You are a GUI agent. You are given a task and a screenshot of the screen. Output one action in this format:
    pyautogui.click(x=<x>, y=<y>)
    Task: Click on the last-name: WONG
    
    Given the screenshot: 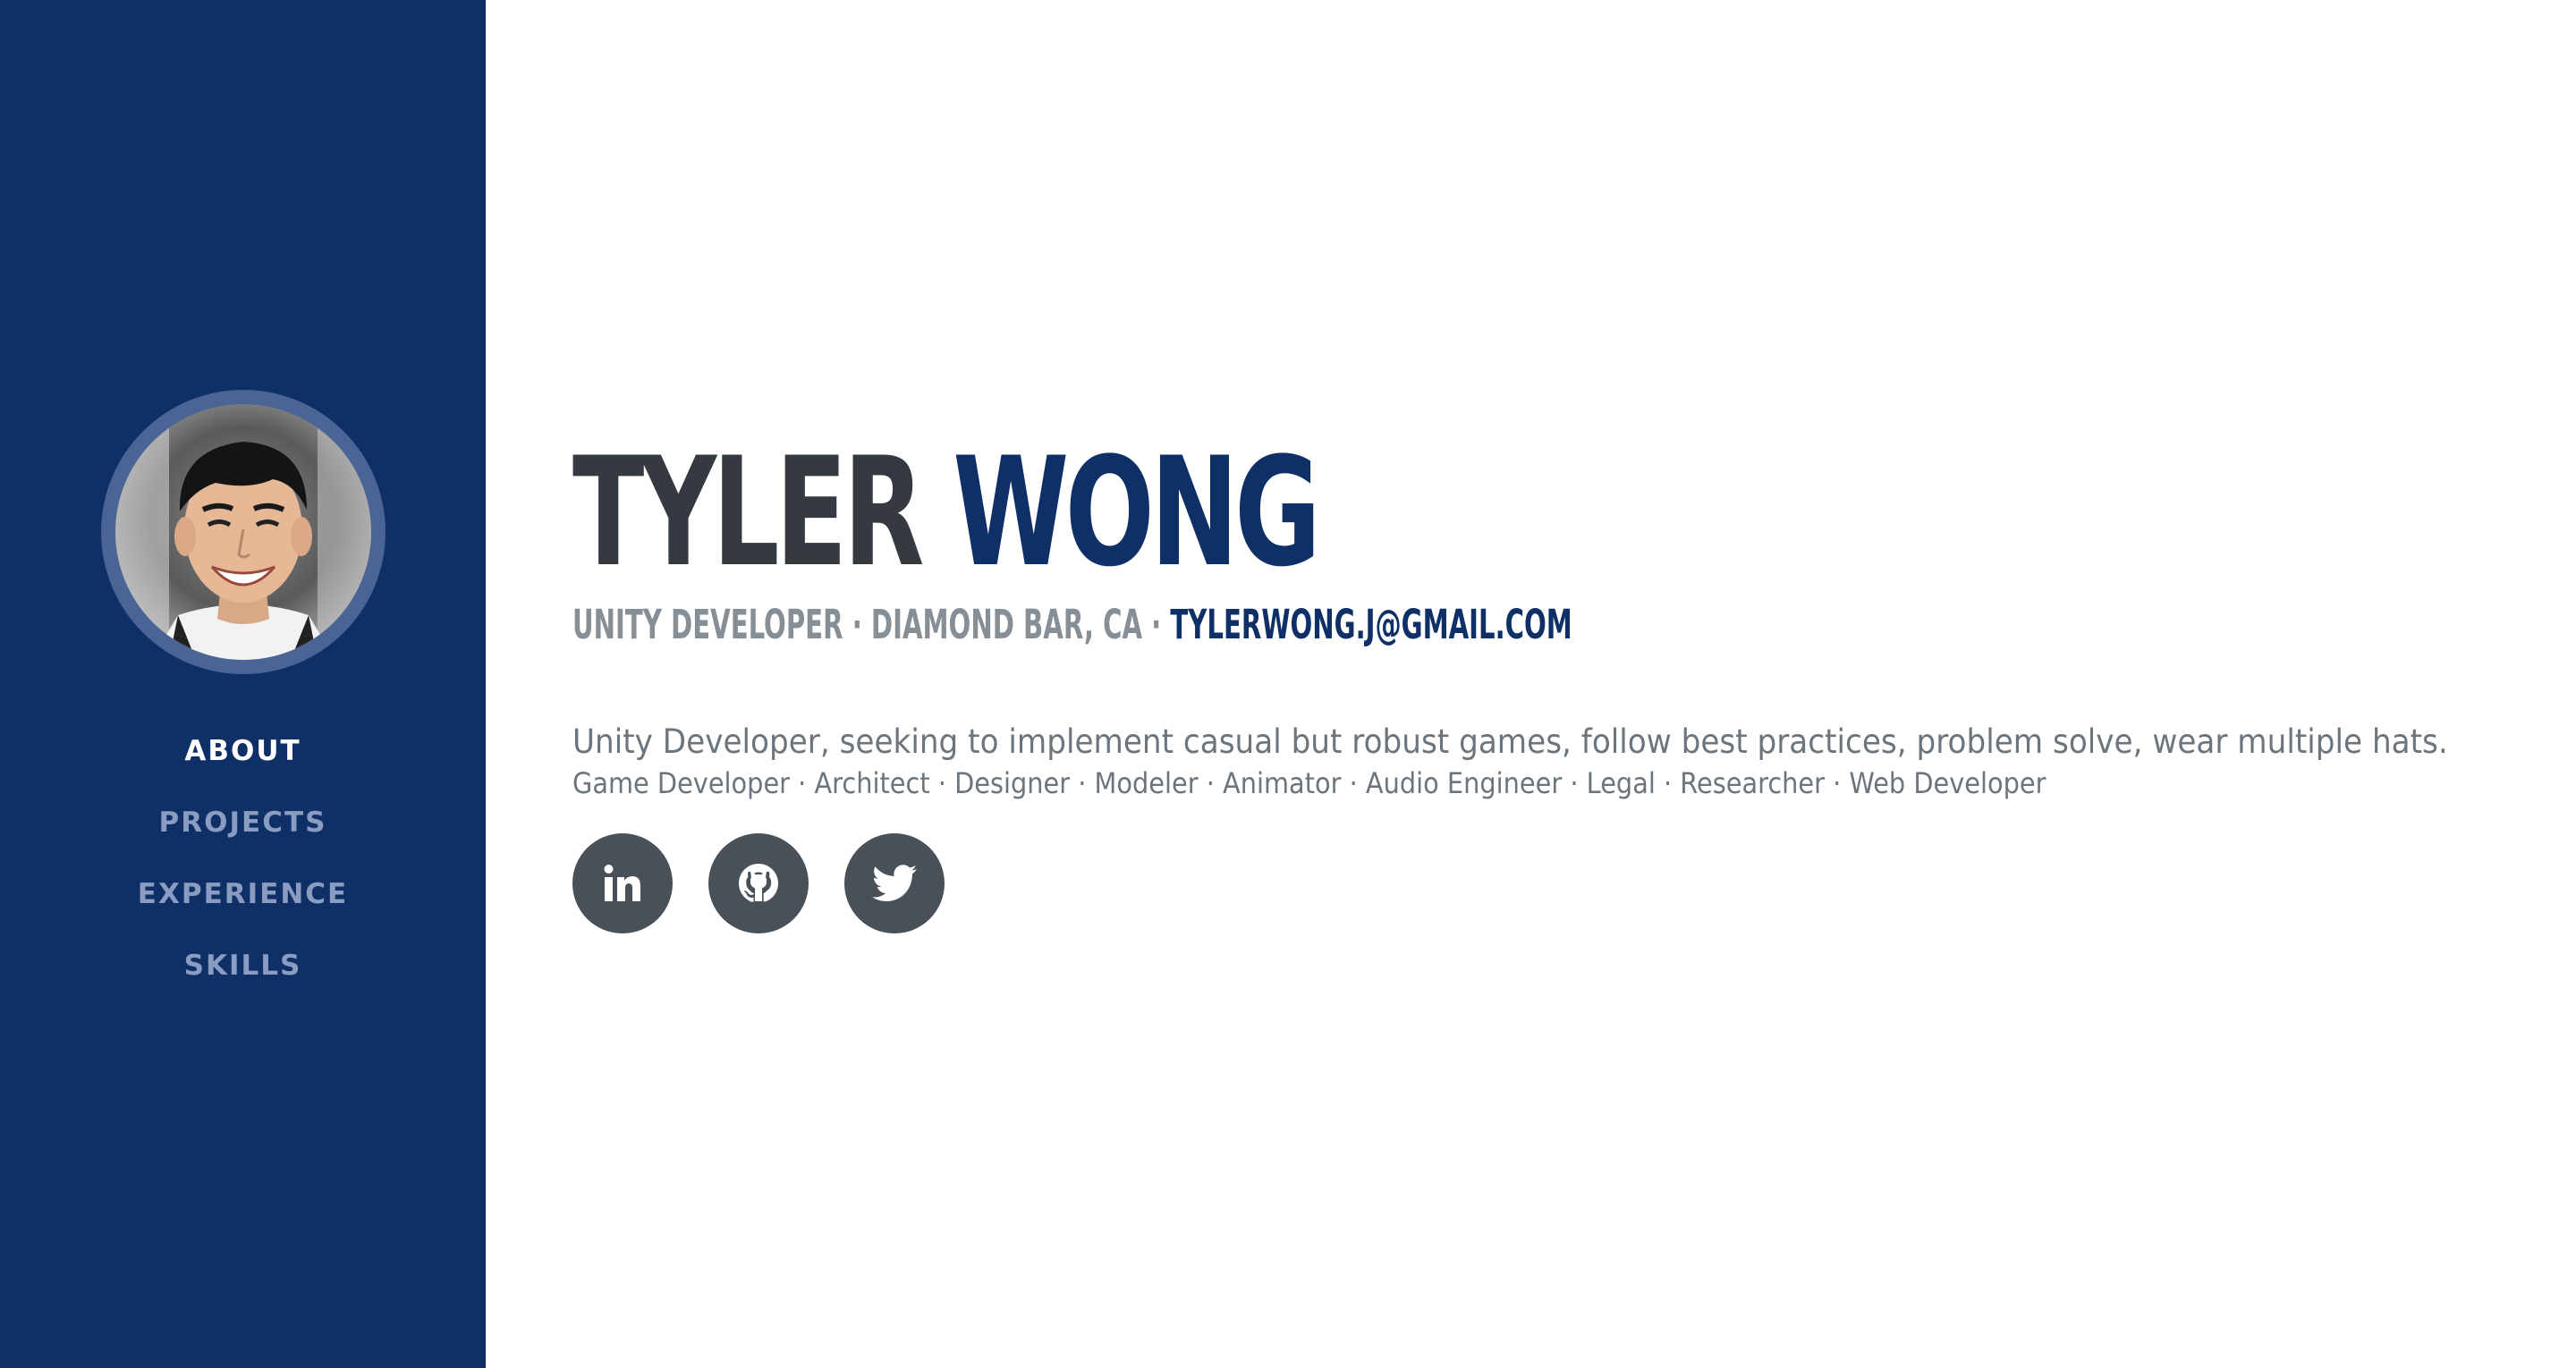 What is the action you would take?
    pyautogui.click(x=1137, y=513)
    